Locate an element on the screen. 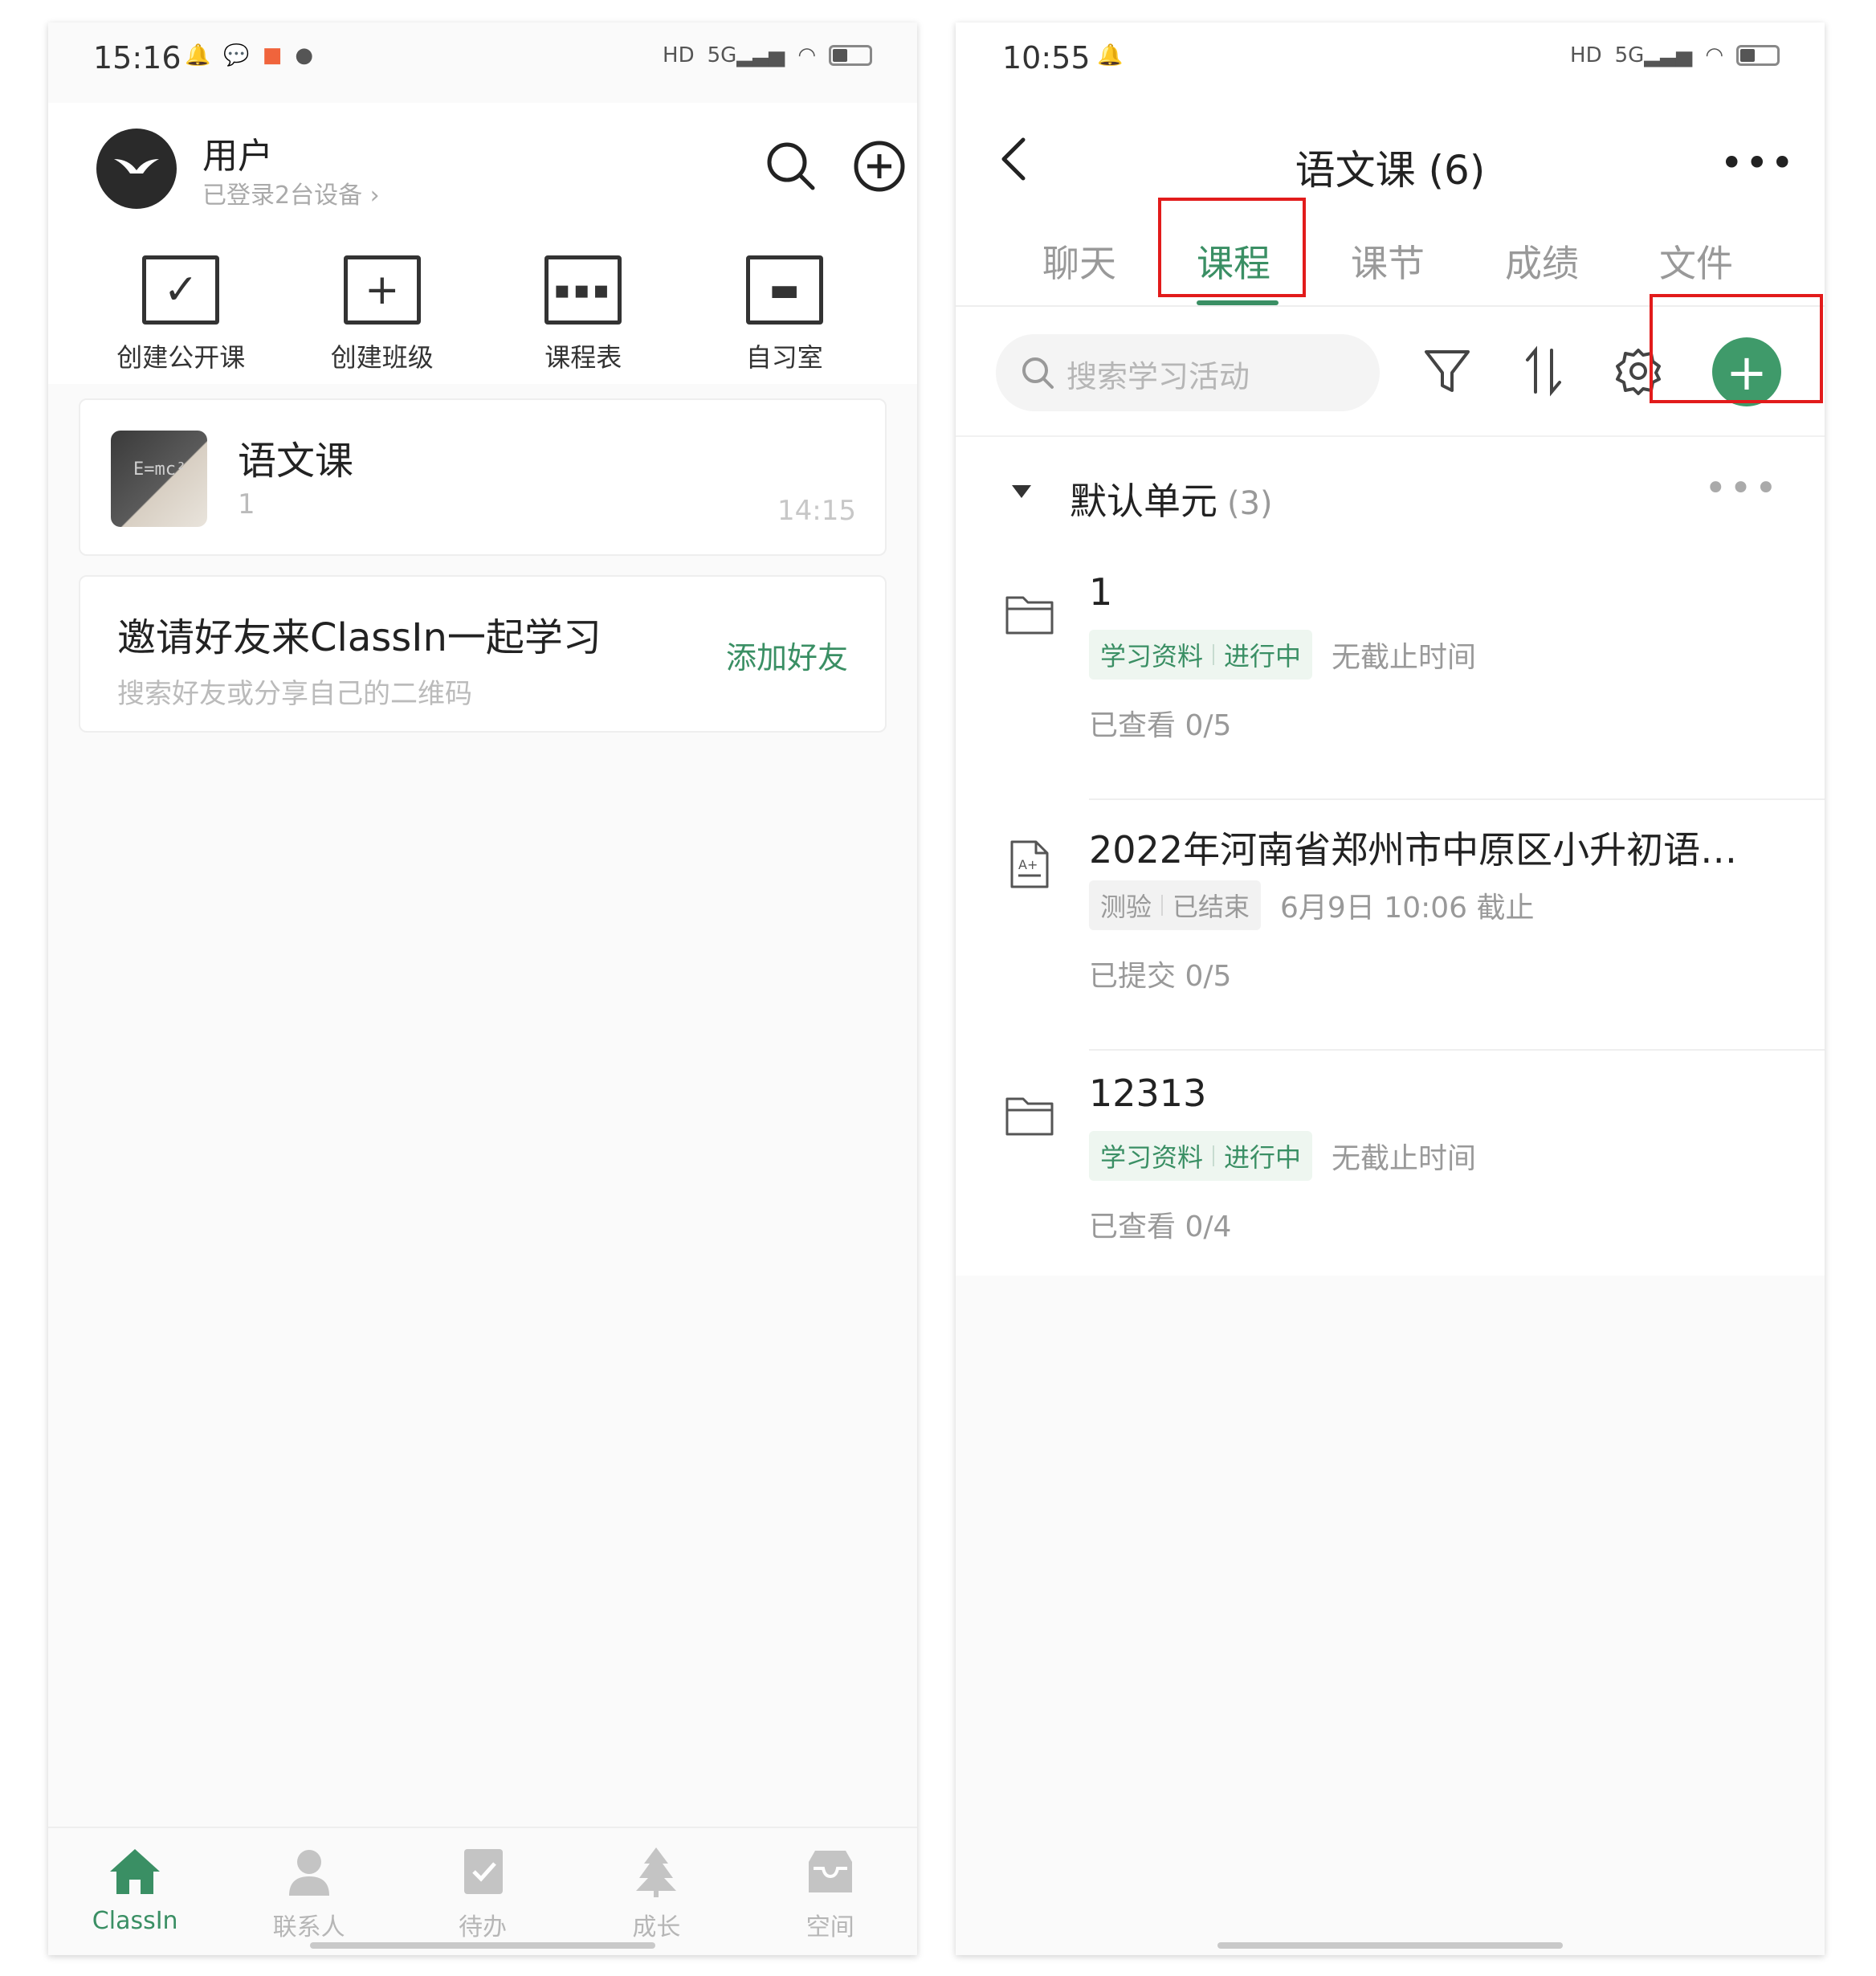 Image resolution: width=1876 pixels, height=1976 pixels. message-icon: ● is located at coordinates (304, 55).